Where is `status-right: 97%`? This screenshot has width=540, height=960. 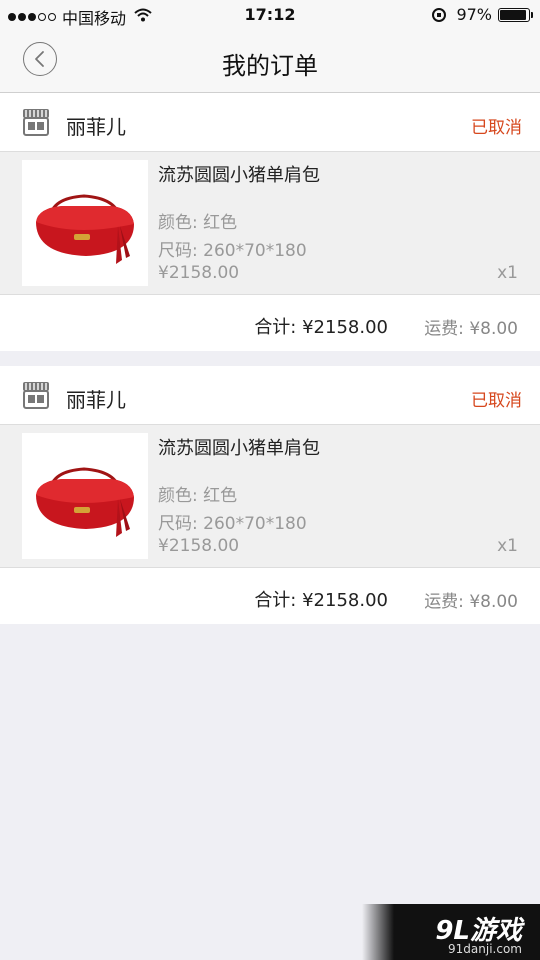 status-right: 97% is located at coordinates (482, 14).